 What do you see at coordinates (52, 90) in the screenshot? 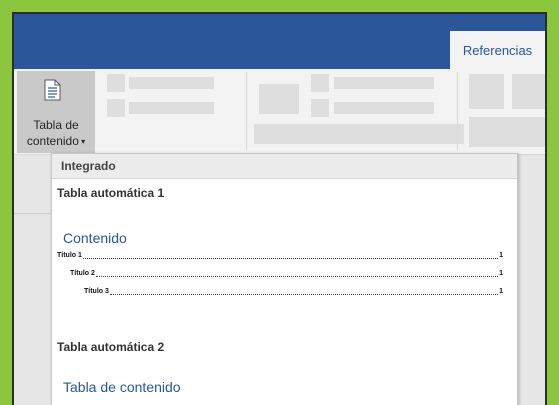
I see `document-lines-icon` at bounding box center [52, 90].